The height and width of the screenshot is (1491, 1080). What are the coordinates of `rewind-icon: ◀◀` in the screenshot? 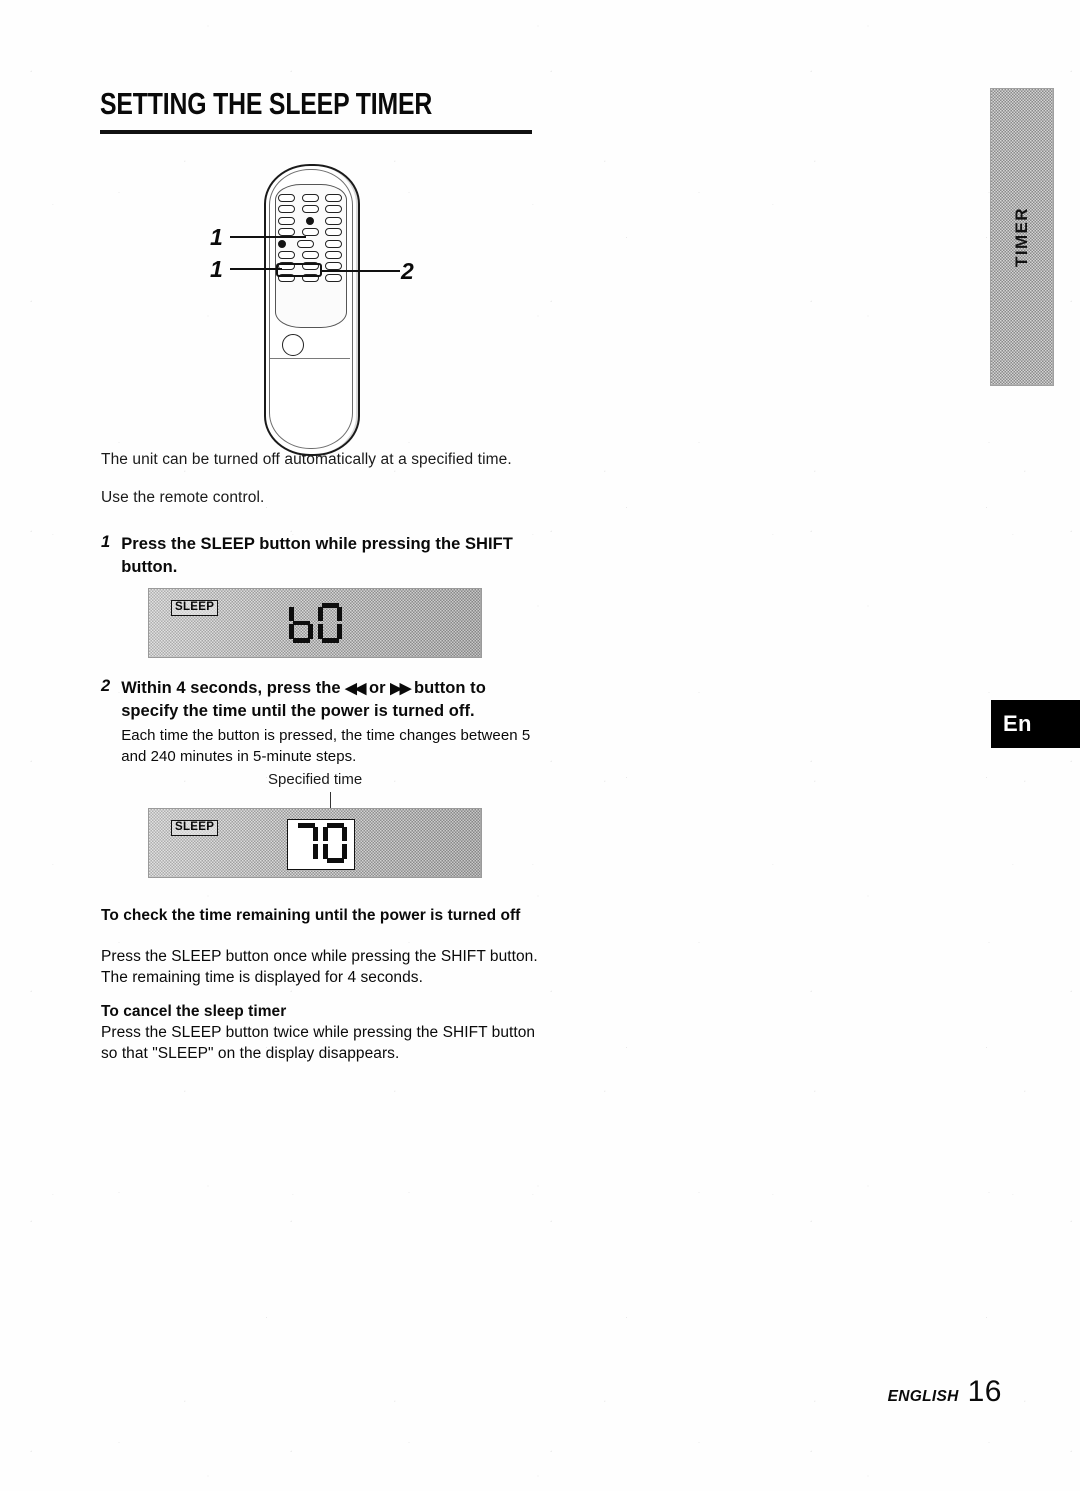 It's located at (355, 688).